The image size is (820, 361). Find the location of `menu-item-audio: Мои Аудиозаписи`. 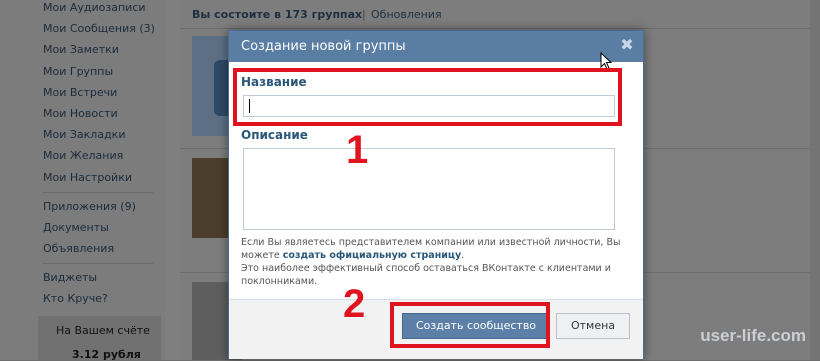

menu-item-audio: Мои Аудиозаписи is located at coordinates (94, 8).